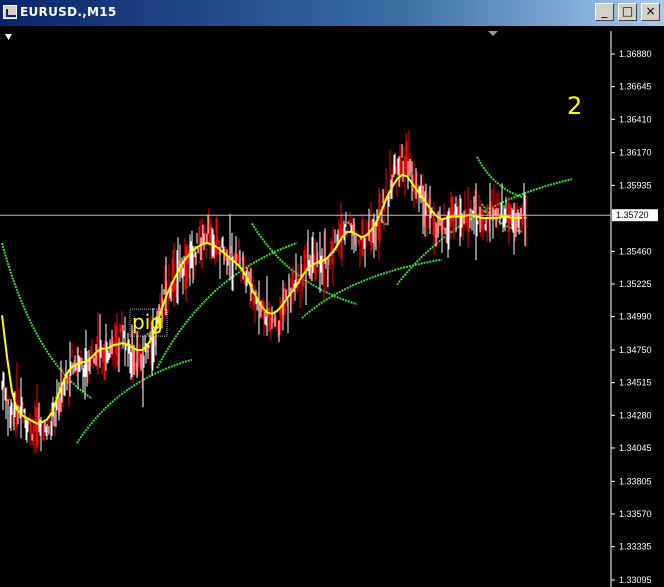  Describe the element at coordinates (635, 415) in the screenshot. I see `price-tick-label-10: 1.34280` at that location.